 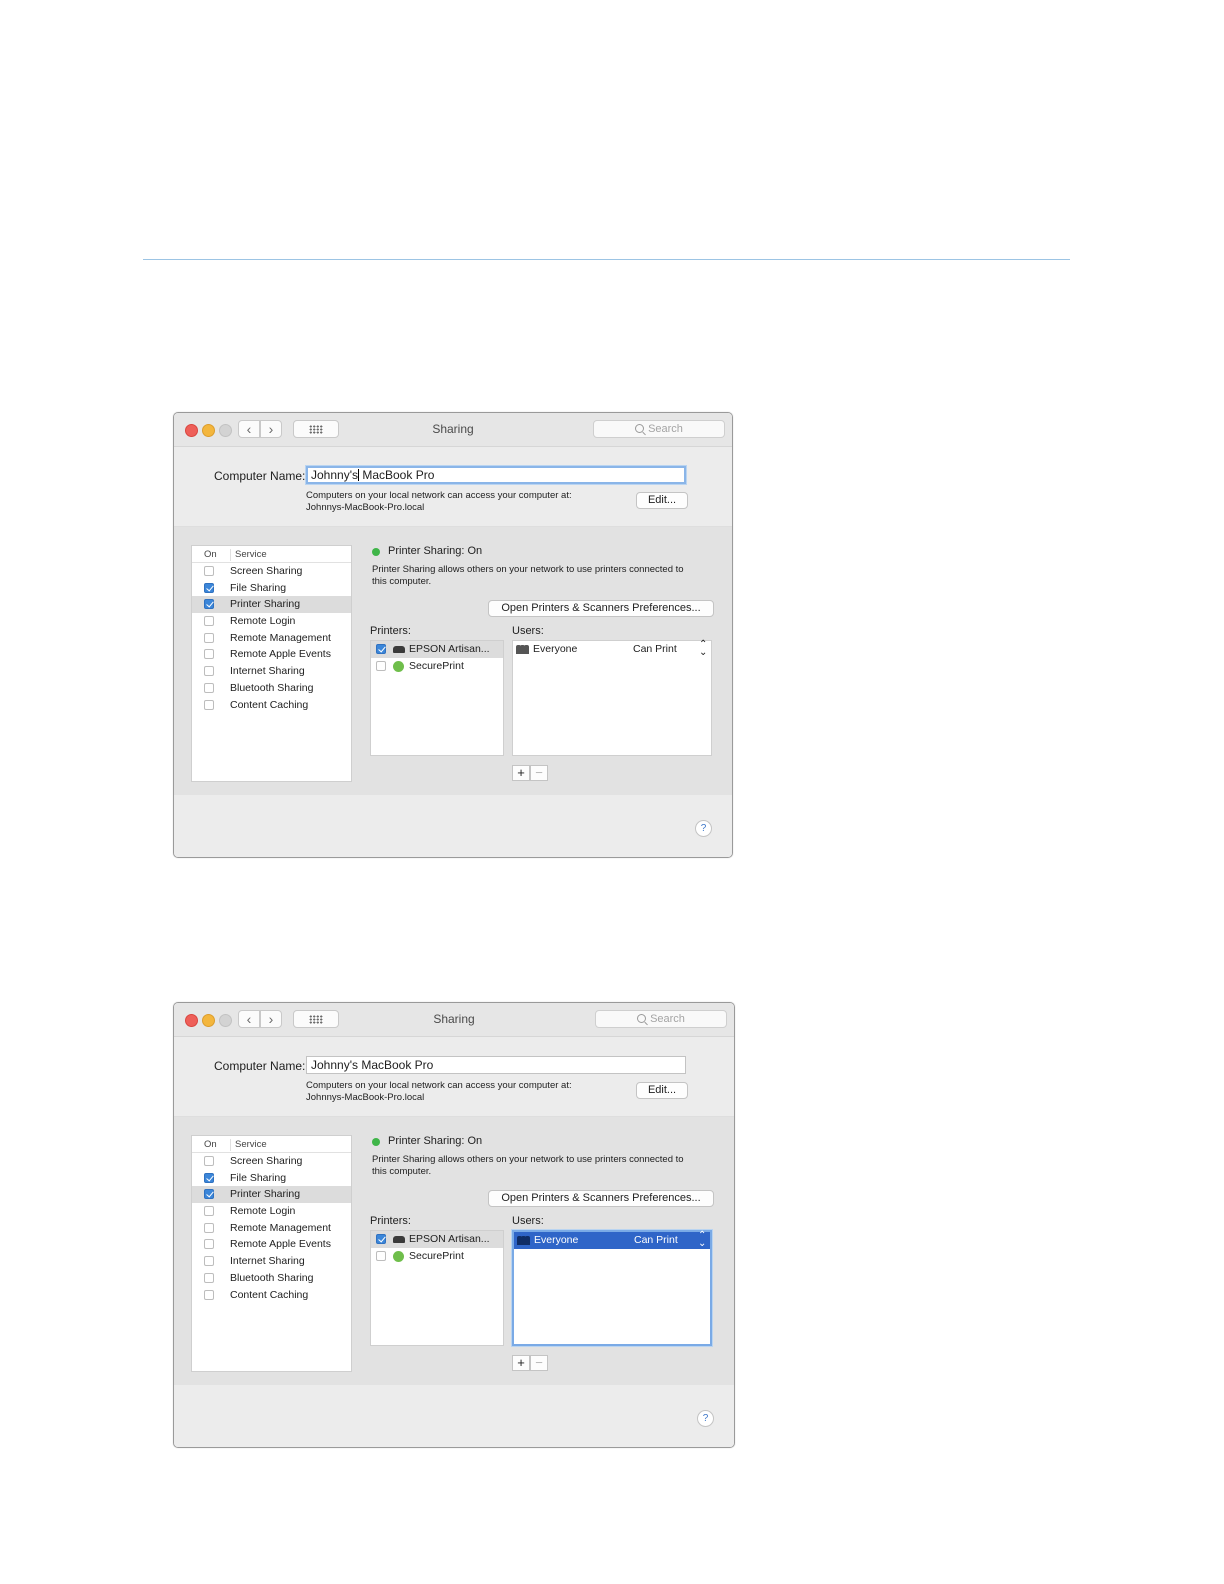 What do you see at coordinates (280, 1227) in the screenshot?
I see `service-label: Remote Management` at bounding box center [280, 1227].